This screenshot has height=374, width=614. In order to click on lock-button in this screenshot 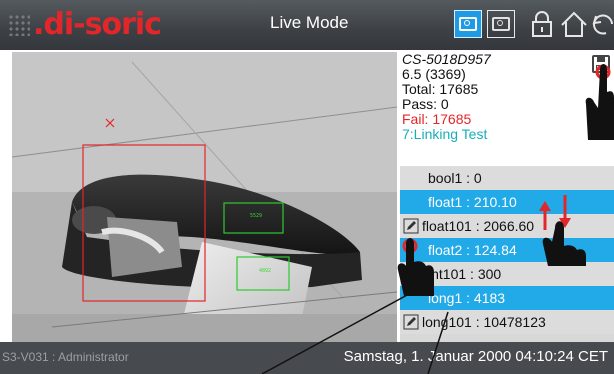, I will do `click(542, 24)`.